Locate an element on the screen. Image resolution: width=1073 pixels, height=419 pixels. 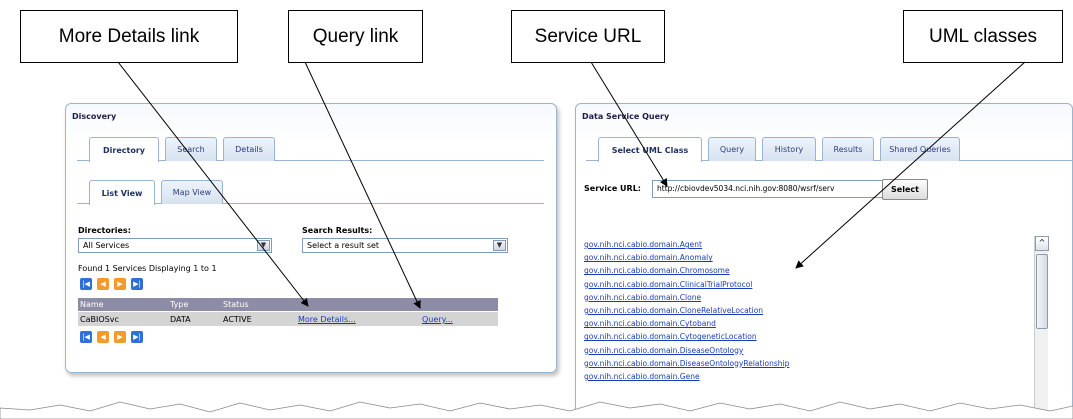
scroll-up-icon: ^ is located at coordinates (1042, 243).